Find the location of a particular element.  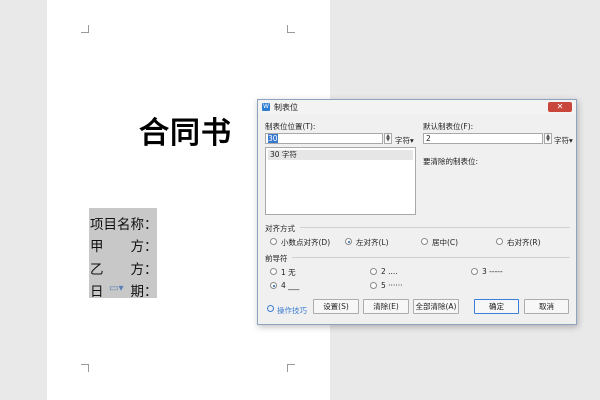

default-tab-unit-label: 字符 is located at coordinates (561, 140).